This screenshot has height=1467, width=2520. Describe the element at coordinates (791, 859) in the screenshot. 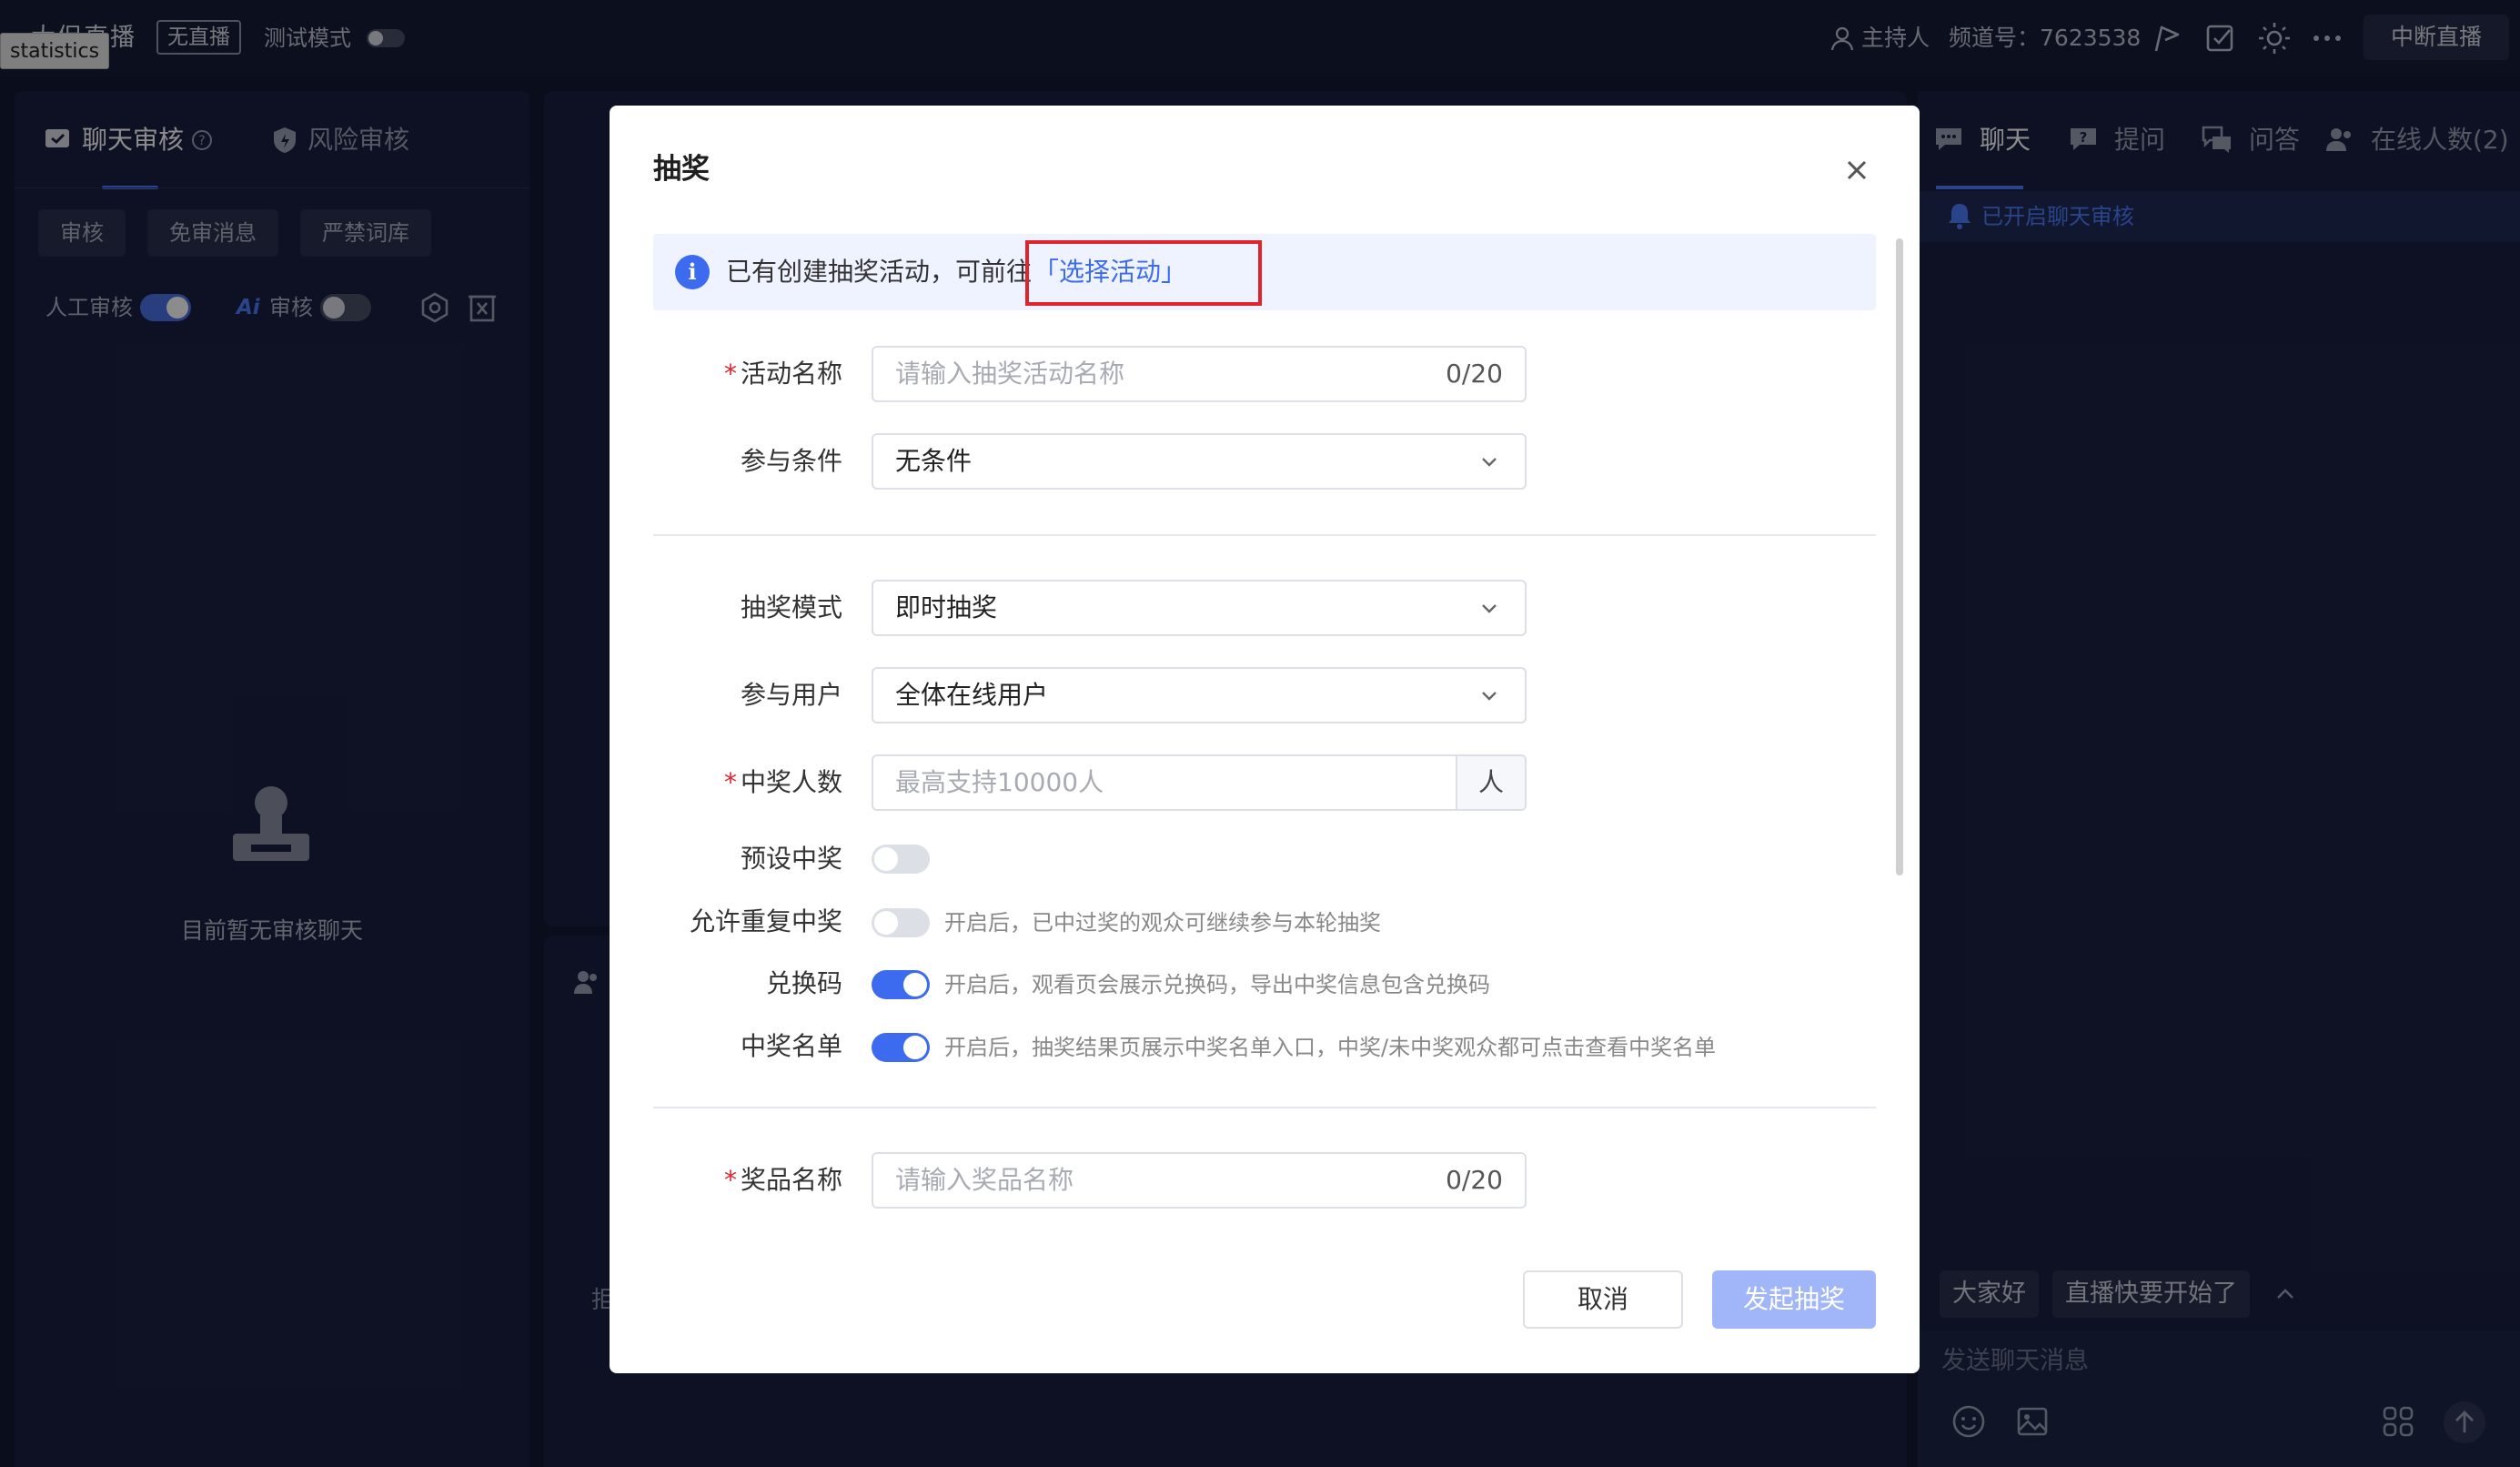

I see `preset-label: 预设中奖` at that location.